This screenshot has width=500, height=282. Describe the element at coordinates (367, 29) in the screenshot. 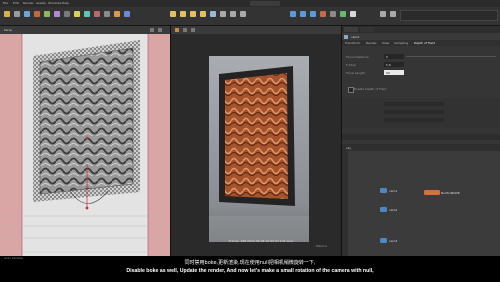

I see `tree-pane-tab` at that location.